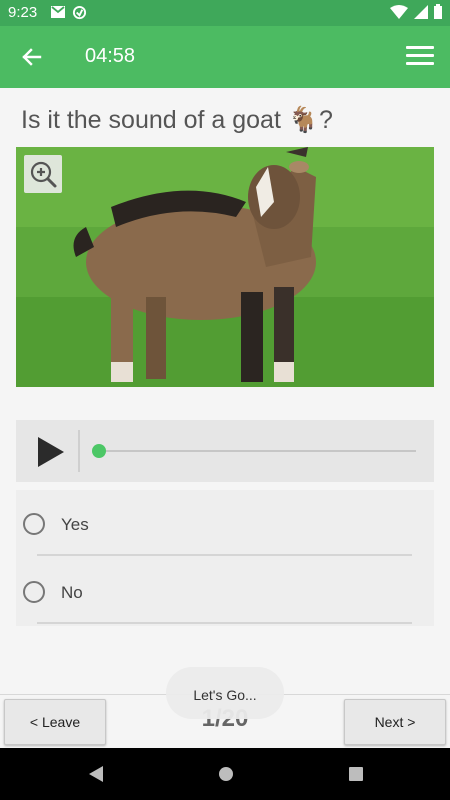  I want to click on leave-button: < Leave, so click(55, 722).